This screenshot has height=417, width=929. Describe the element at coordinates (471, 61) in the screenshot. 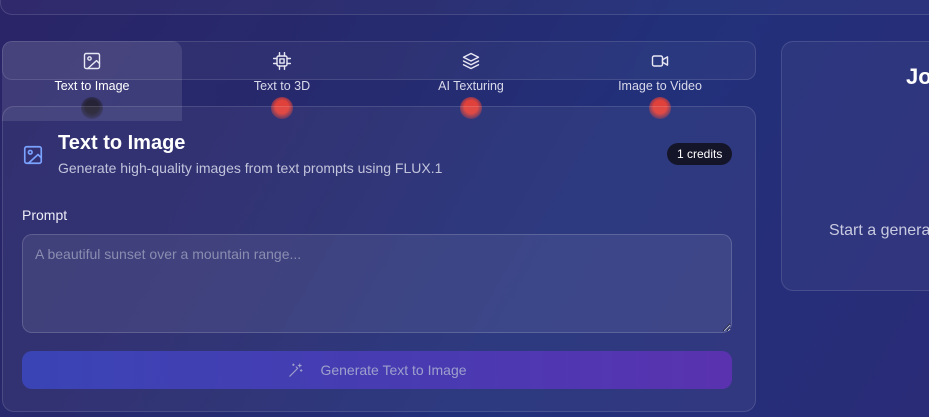

I see `layers-icon` at that location.